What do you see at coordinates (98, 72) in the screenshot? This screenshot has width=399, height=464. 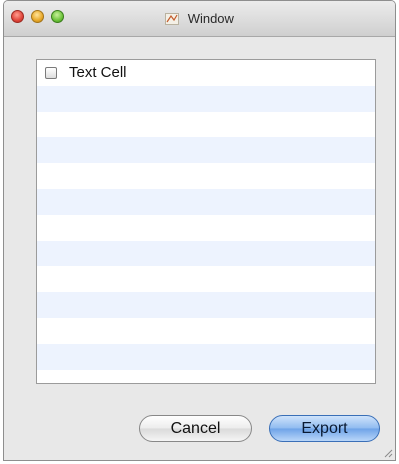 I see `row-label: Text Cell` at bounding box center [98, 72].